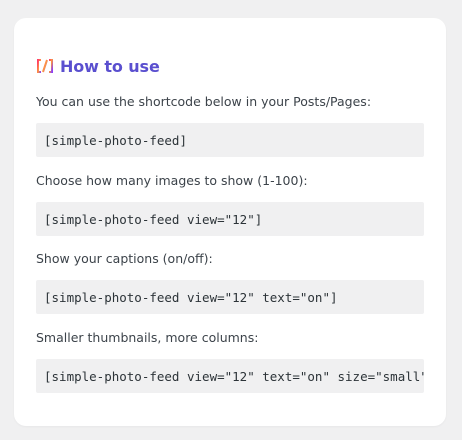 This screenshot has height=440, width=462. What do you see at coordinates (230, 297) in the screenshot?
I see `shortcode-captions: [simple-photo-feed view="12" text="on"]` at bounding box center [230, 297].